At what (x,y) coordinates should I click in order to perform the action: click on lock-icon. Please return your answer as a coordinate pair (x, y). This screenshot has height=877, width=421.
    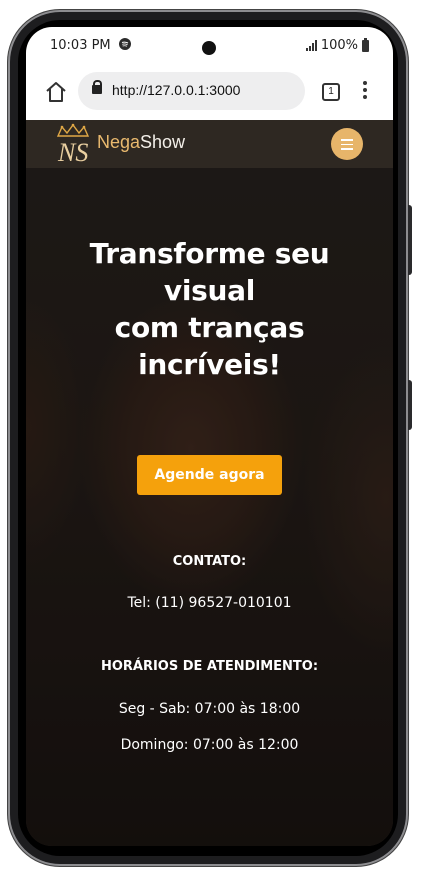
    Looking at the image, I should click on (97, 87).